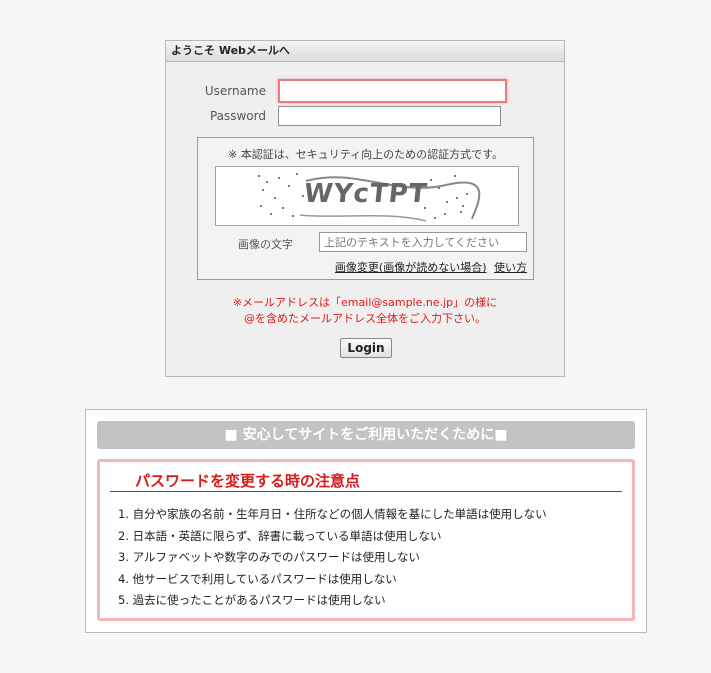 Image resolution: width=711 pixels, height=673 pixels. Describe the element at coordinates (237, 116) in the screenshot. I see `password-label: Password` at that location.